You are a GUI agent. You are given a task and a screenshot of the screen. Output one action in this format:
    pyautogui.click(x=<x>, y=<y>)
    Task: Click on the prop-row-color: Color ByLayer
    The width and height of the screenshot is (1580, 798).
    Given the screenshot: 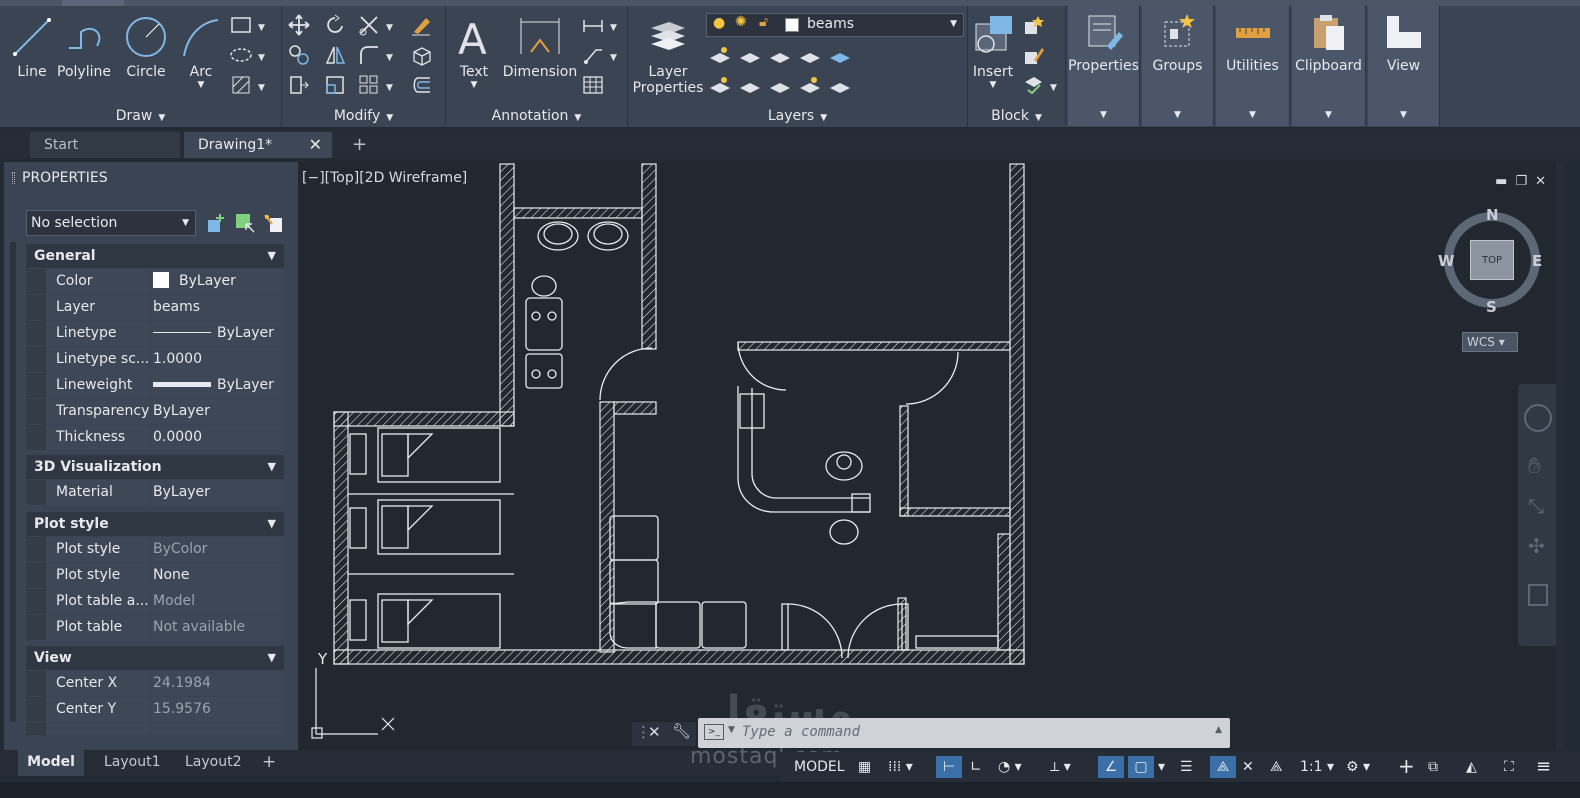 What is the action you would take?
    pyautogui.click(x=155, y=282)
    